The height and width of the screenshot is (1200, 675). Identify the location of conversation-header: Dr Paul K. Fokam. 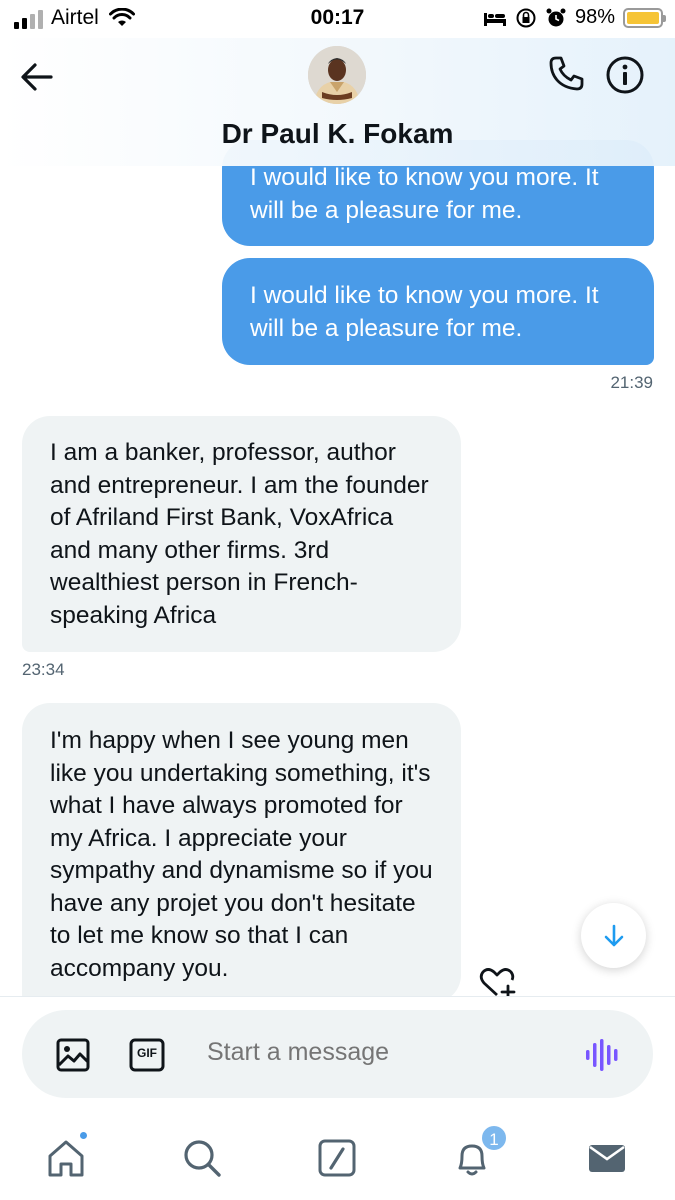
(337, 102).